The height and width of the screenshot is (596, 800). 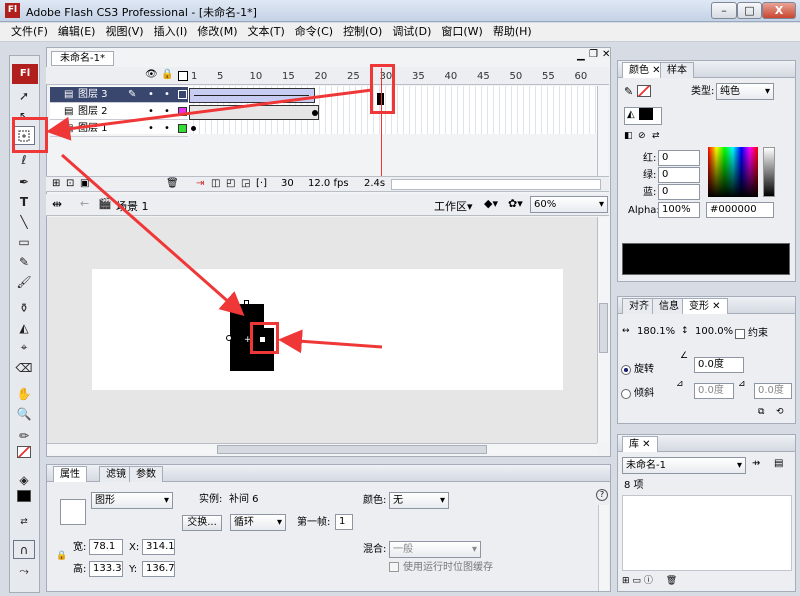 What do you see at coordinates (73, 512) in the screenshot?
I see `symbol-icon` at bounding box center [73, 512].